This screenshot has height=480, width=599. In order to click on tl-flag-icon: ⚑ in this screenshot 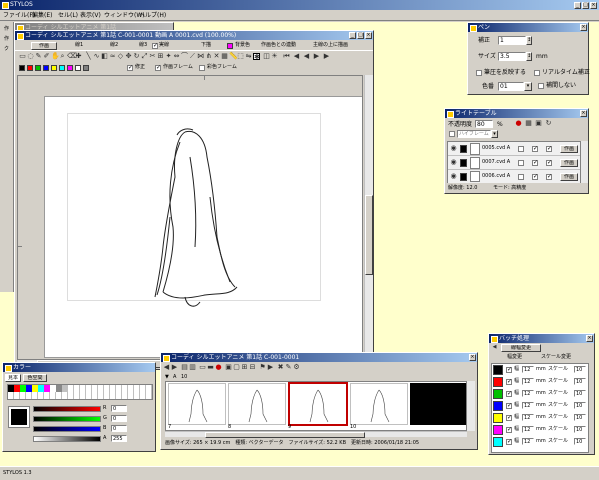, I will do `click(262, 367)`.